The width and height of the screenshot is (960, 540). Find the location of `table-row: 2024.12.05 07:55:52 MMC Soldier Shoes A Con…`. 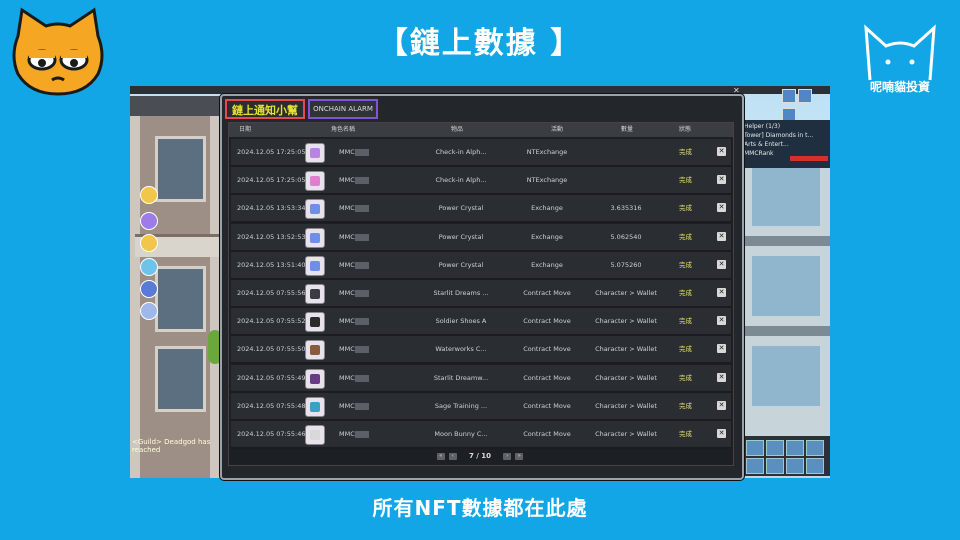

table-row: 2024.12.05 07:55:52 MMC Soldier Shoes A Con… is located at coordinates (481, 322).